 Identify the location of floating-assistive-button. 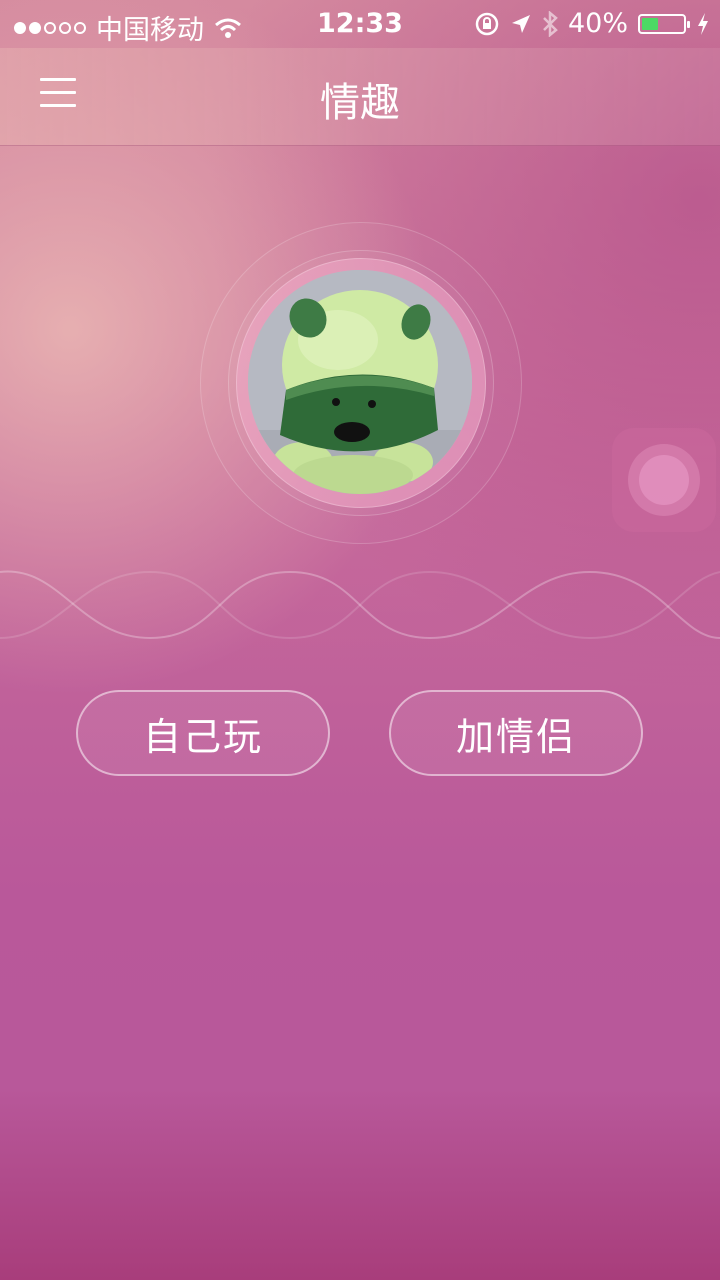
(664, 480).